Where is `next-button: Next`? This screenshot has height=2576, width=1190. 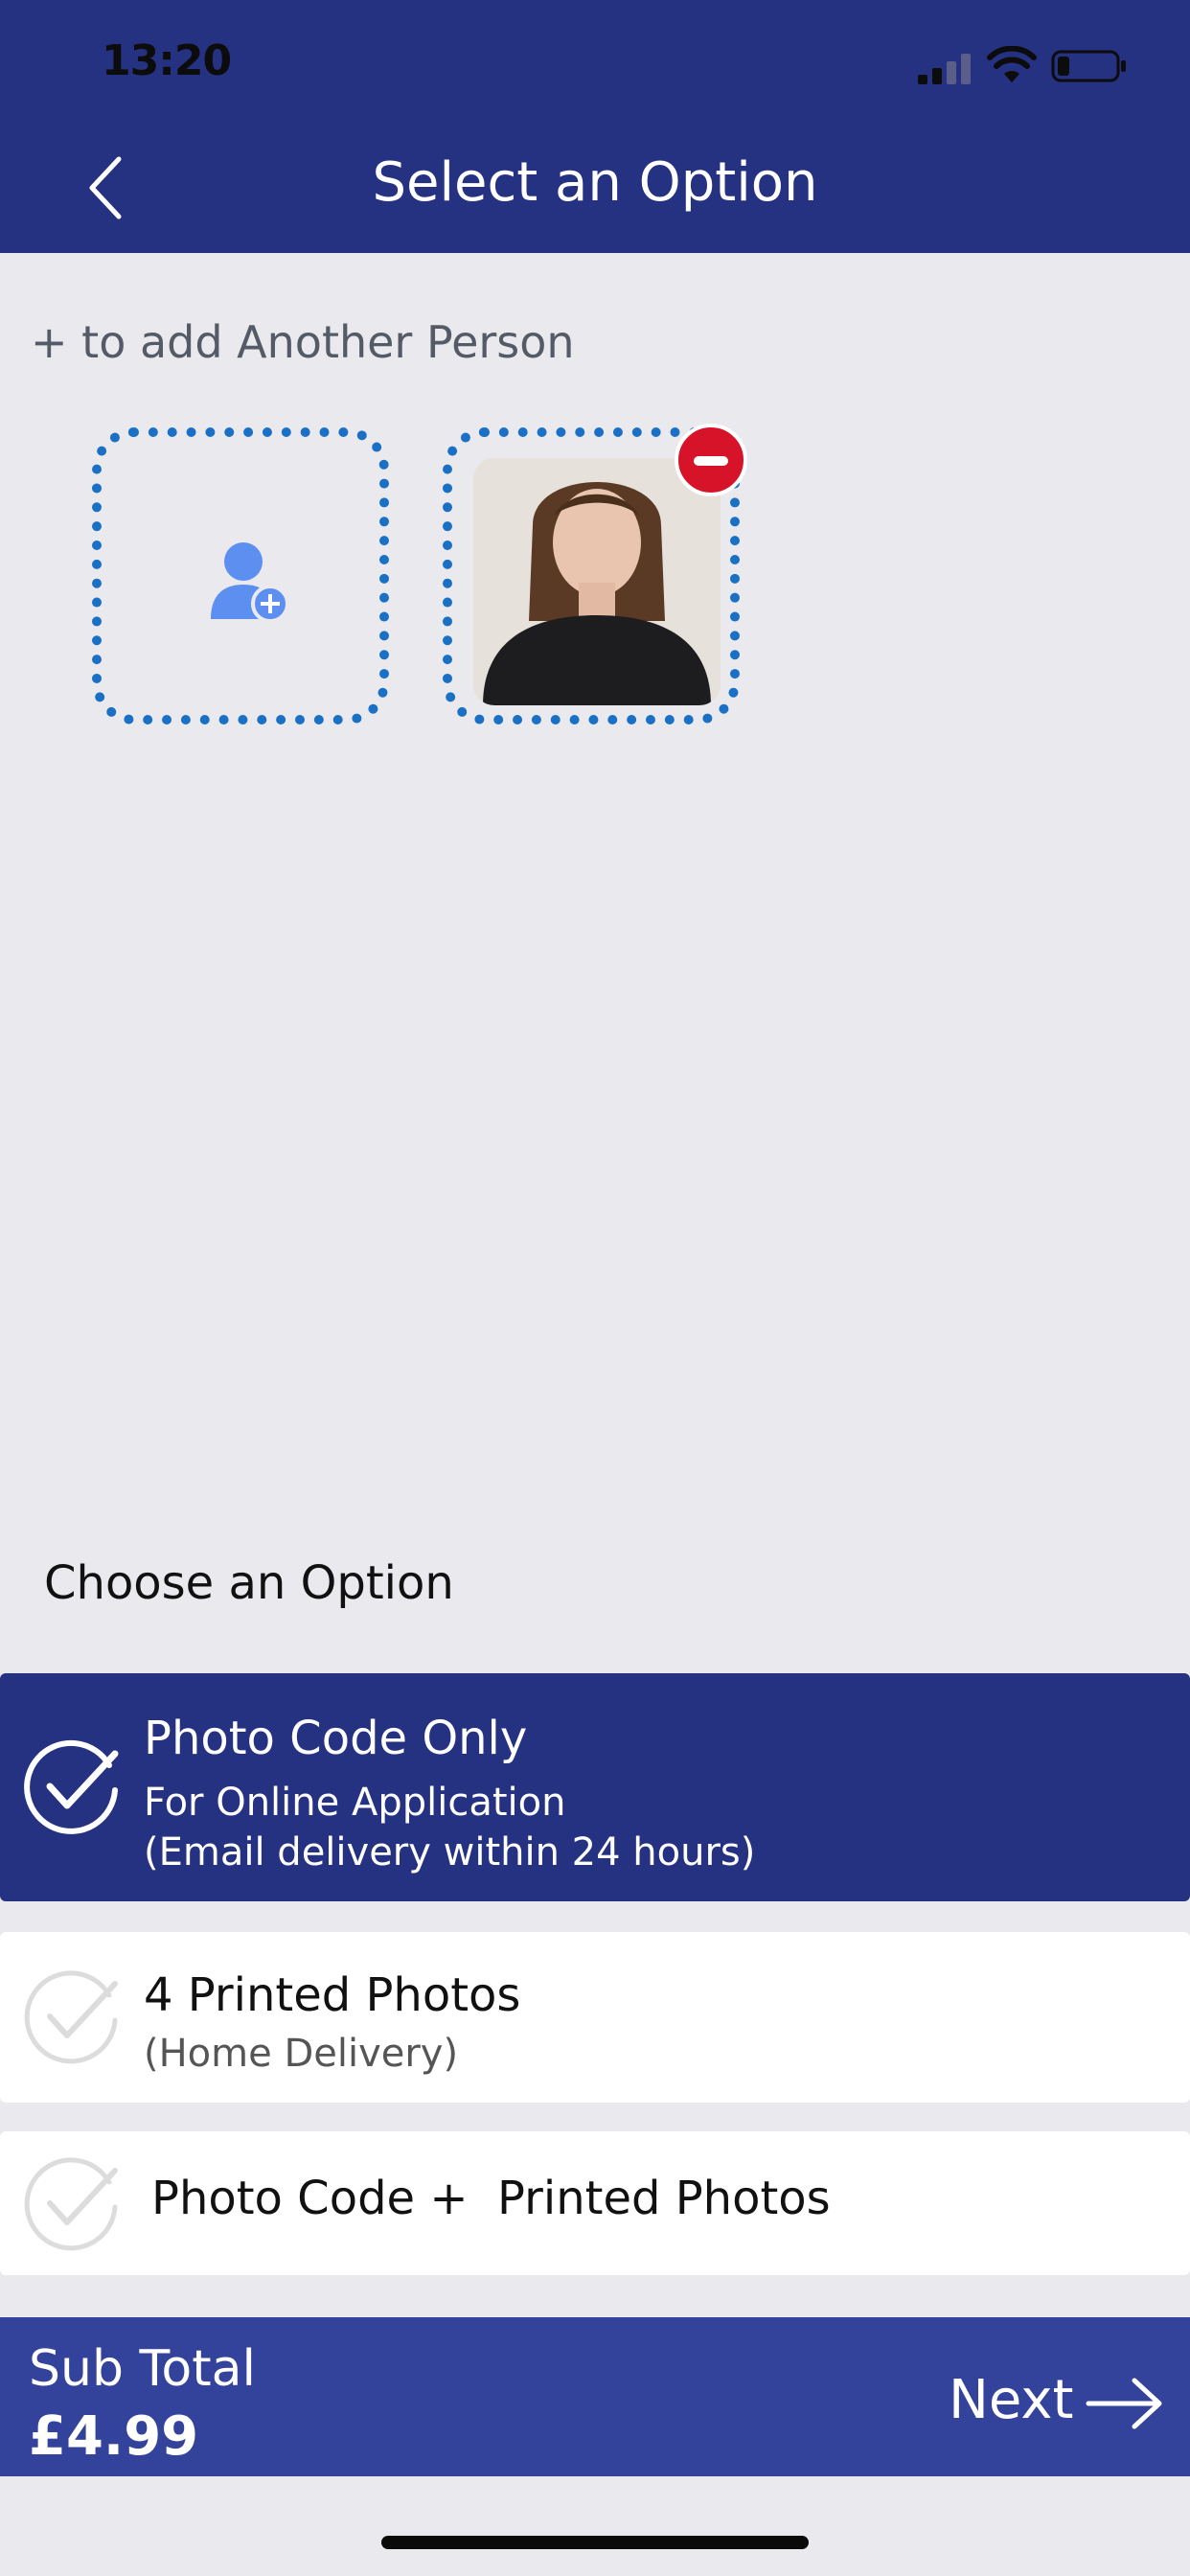 next-button: Next is located at coordinates (1059, 2402).